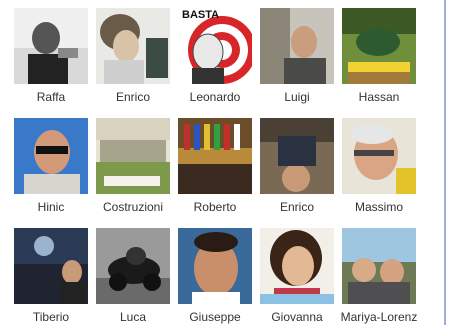 The width and height of the screenshot is (457, 328). Describe the element at coordinates (379, 207) in the screenshot. I see `friend-name: Massimo` at that location.